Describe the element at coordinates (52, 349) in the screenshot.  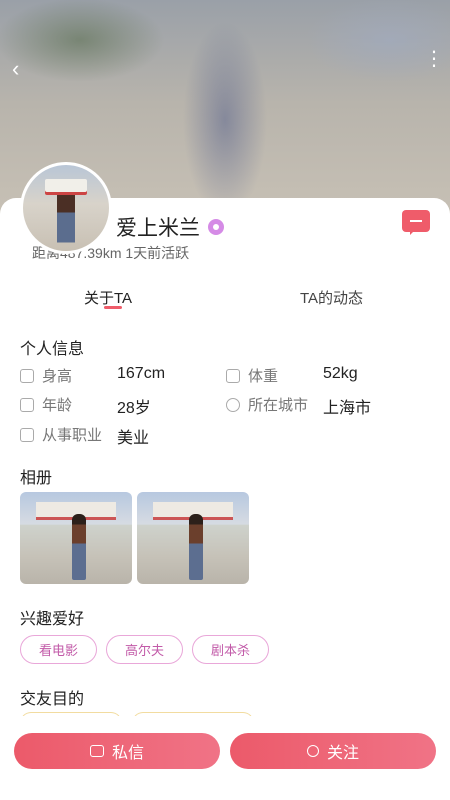
I see `personal-info-title: 个人信息` at that location.